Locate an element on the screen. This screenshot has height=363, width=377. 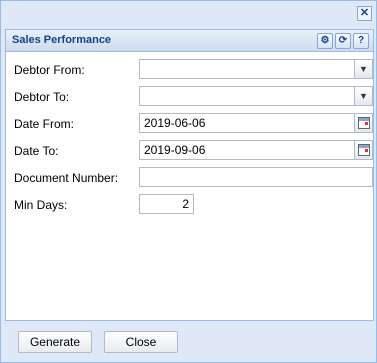
debtor-to-combo: ▼ is located at coordinates (256, 96).